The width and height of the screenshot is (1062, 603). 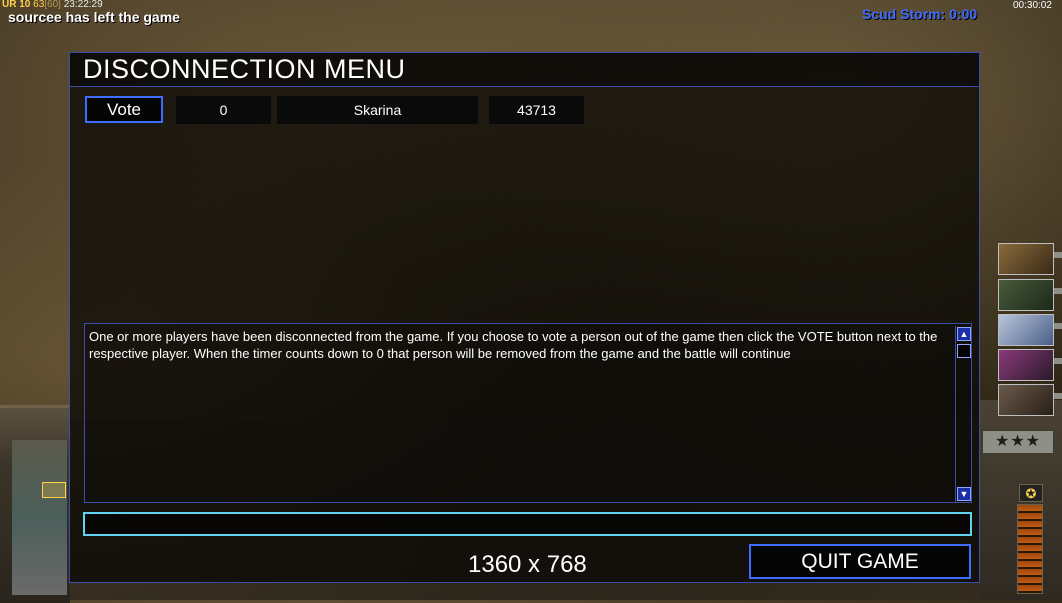 I want to click on build-tab-superweapon-icon, so click(x=1026, y=365).